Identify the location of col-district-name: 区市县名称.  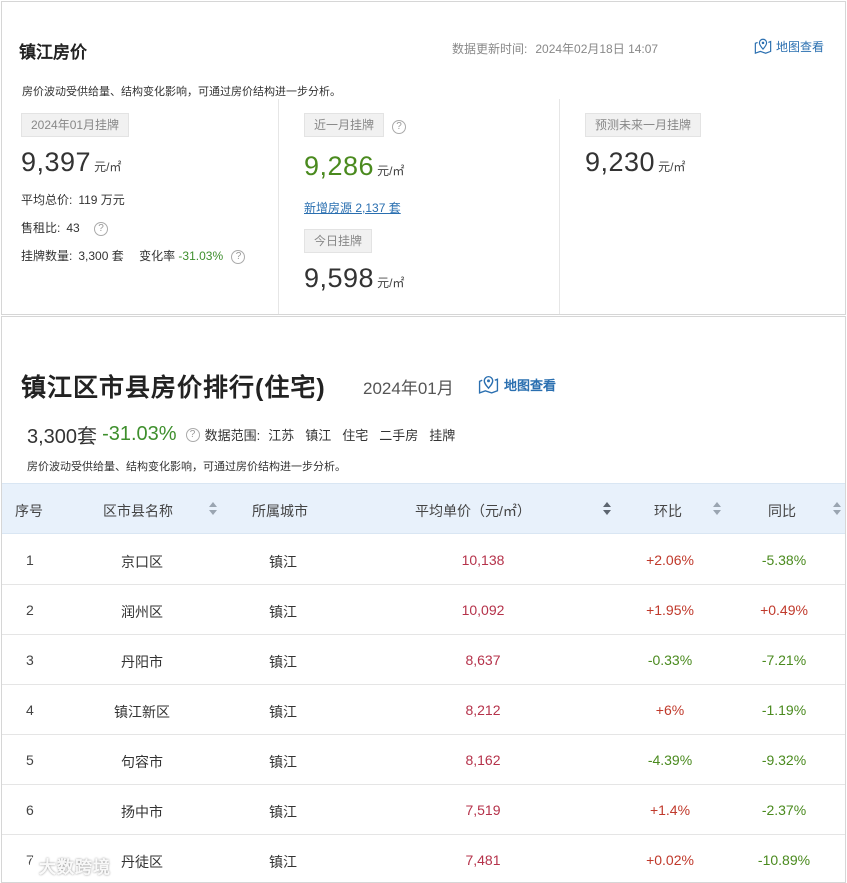
(138, 511).